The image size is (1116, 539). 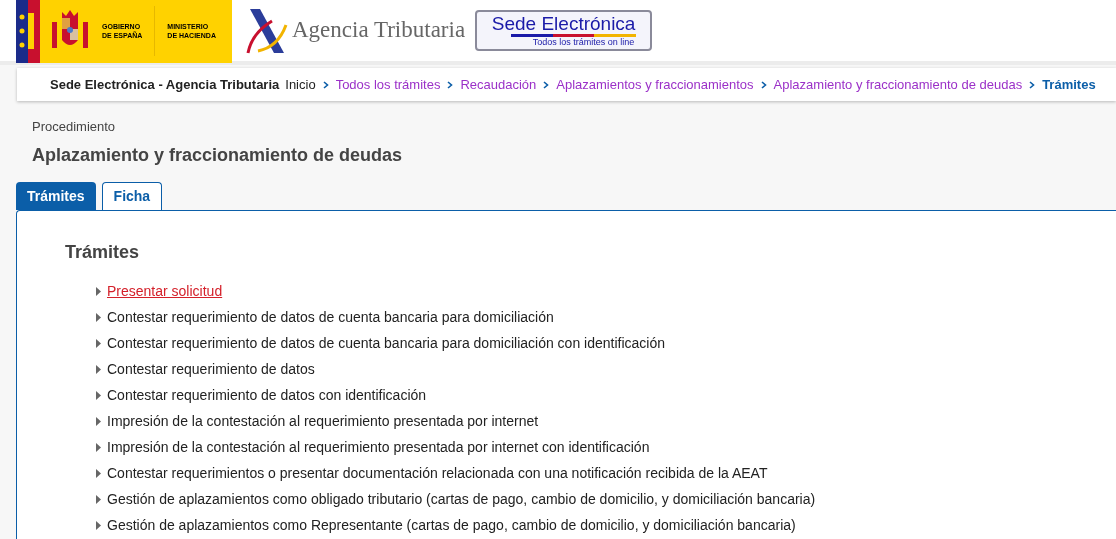 What do you see at coordinates (56, 196) in the screenshot?
I see `tab: Trámites` at bounding box center [56, 196].